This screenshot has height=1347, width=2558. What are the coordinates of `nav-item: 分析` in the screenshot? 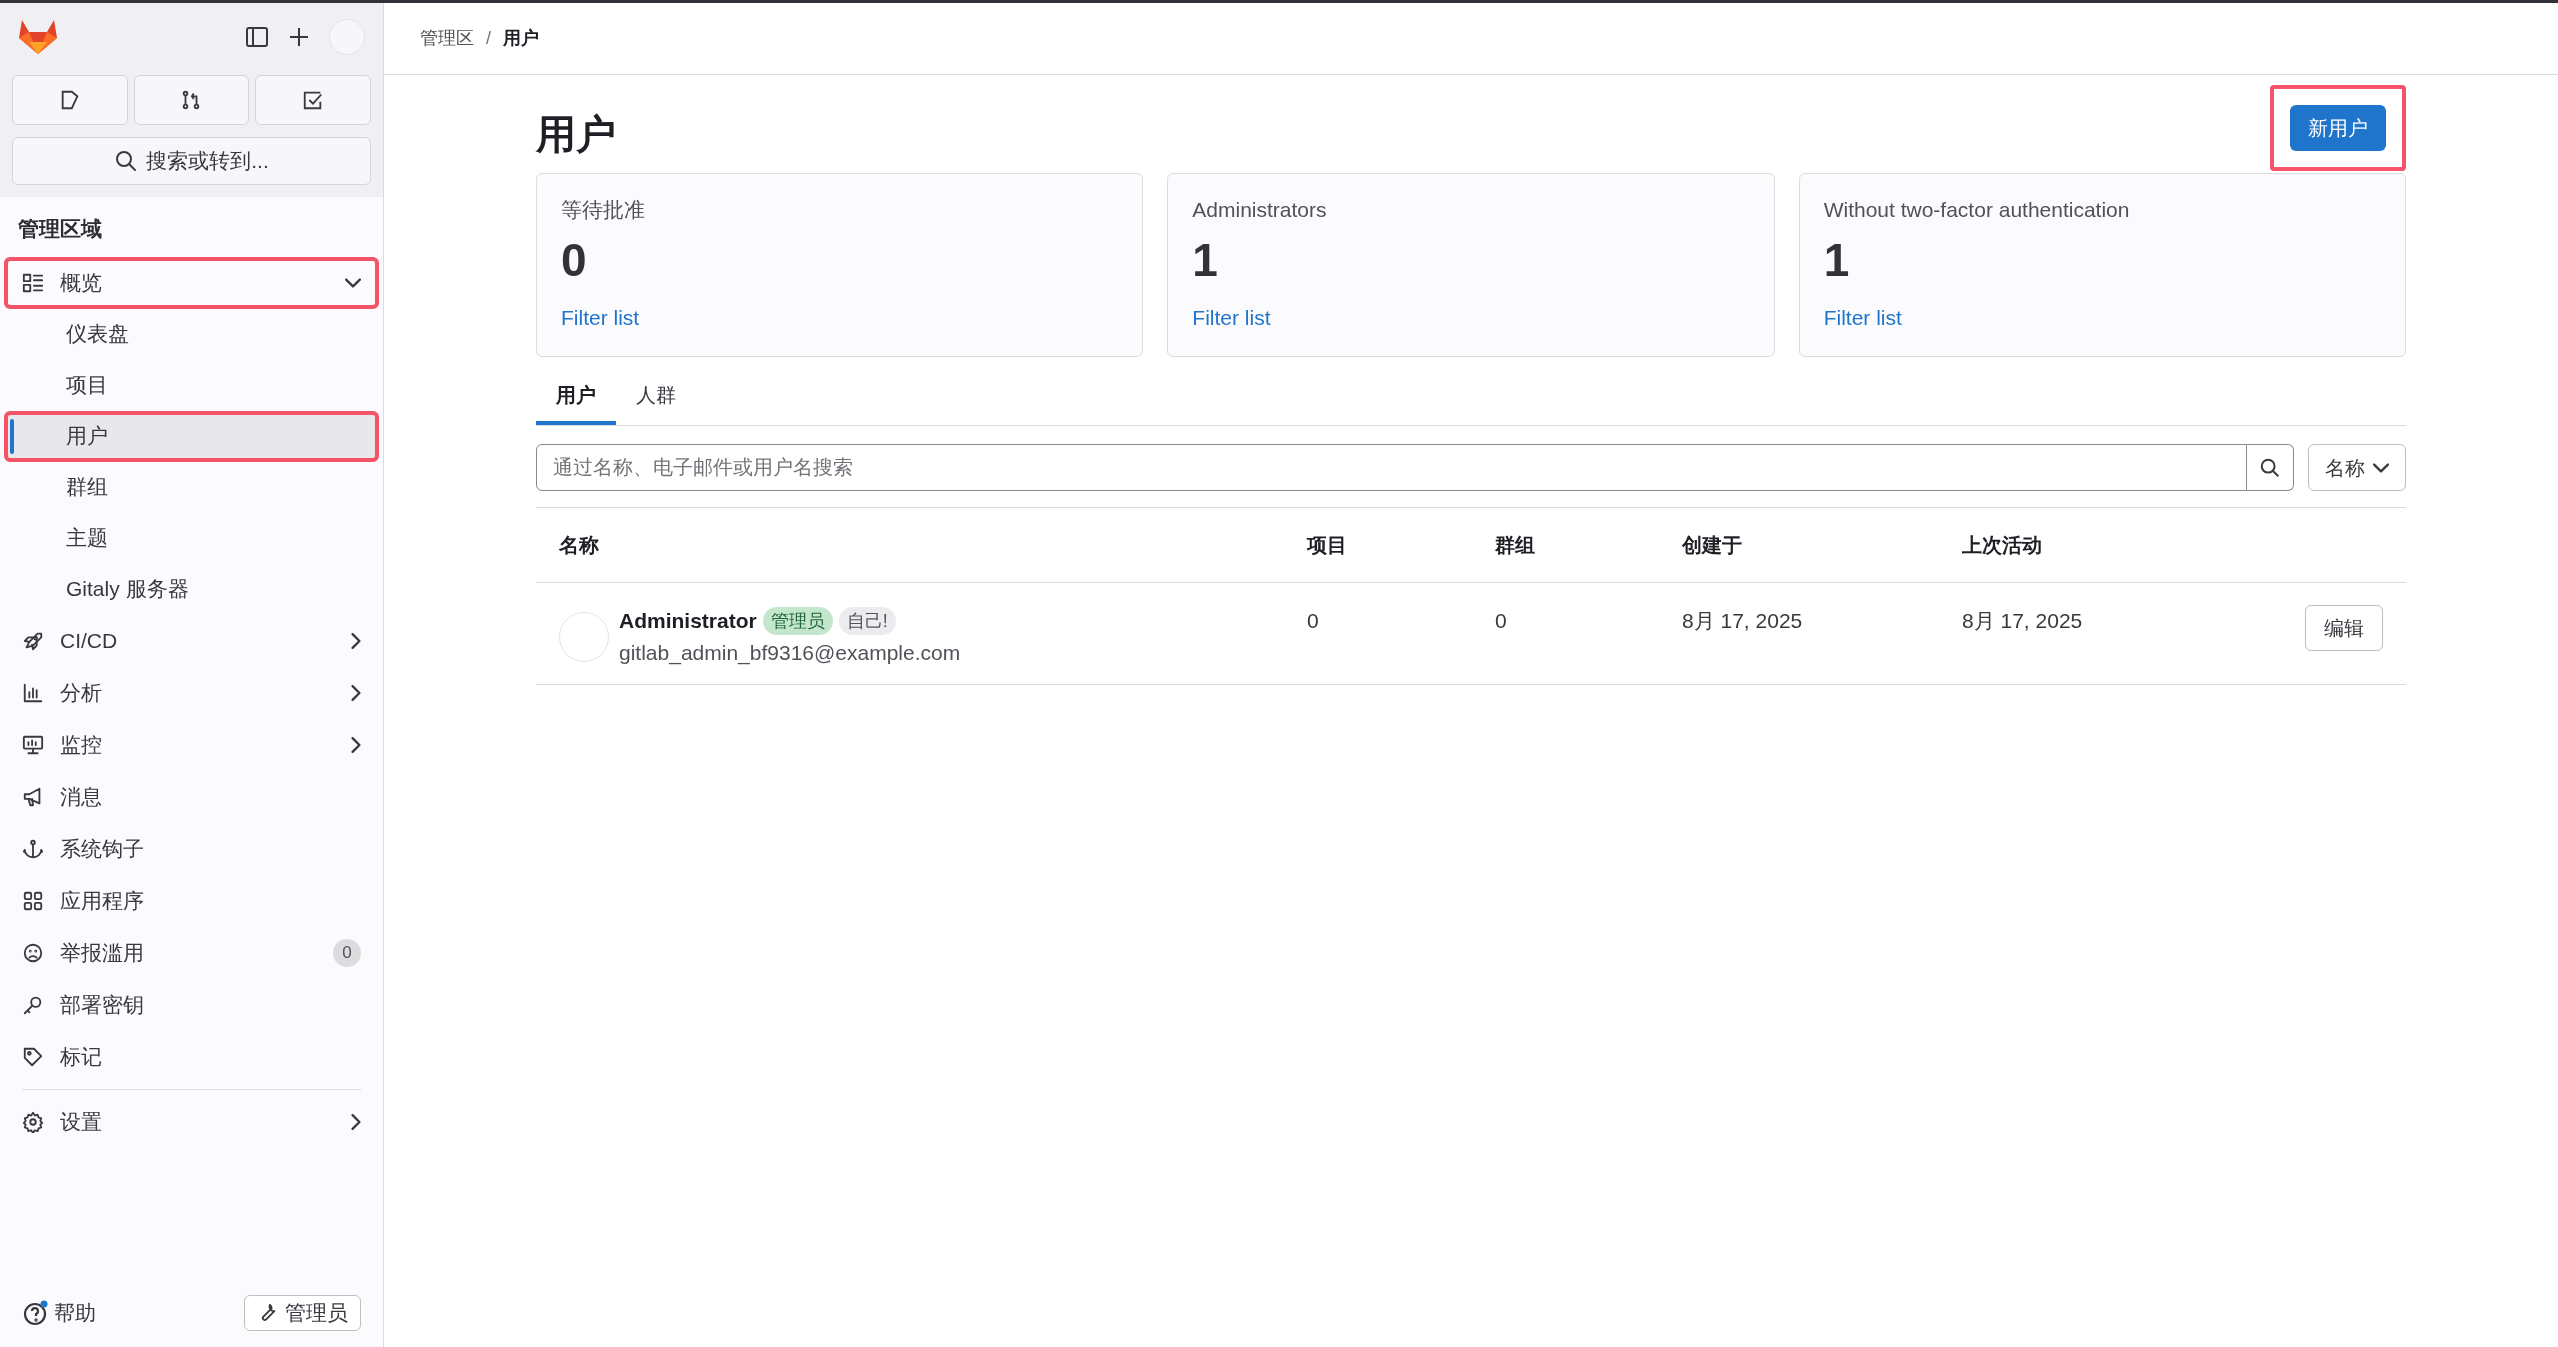 It's located at (191, 692).